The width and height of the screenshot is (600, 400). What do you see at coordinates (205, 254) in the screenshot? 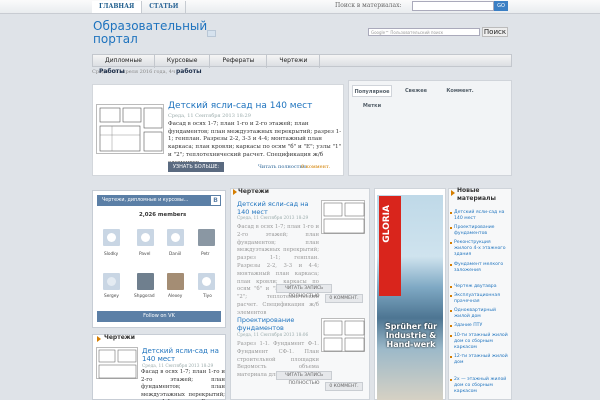
I see `vk-member-name: Petr` at bounding box center [205, 254].